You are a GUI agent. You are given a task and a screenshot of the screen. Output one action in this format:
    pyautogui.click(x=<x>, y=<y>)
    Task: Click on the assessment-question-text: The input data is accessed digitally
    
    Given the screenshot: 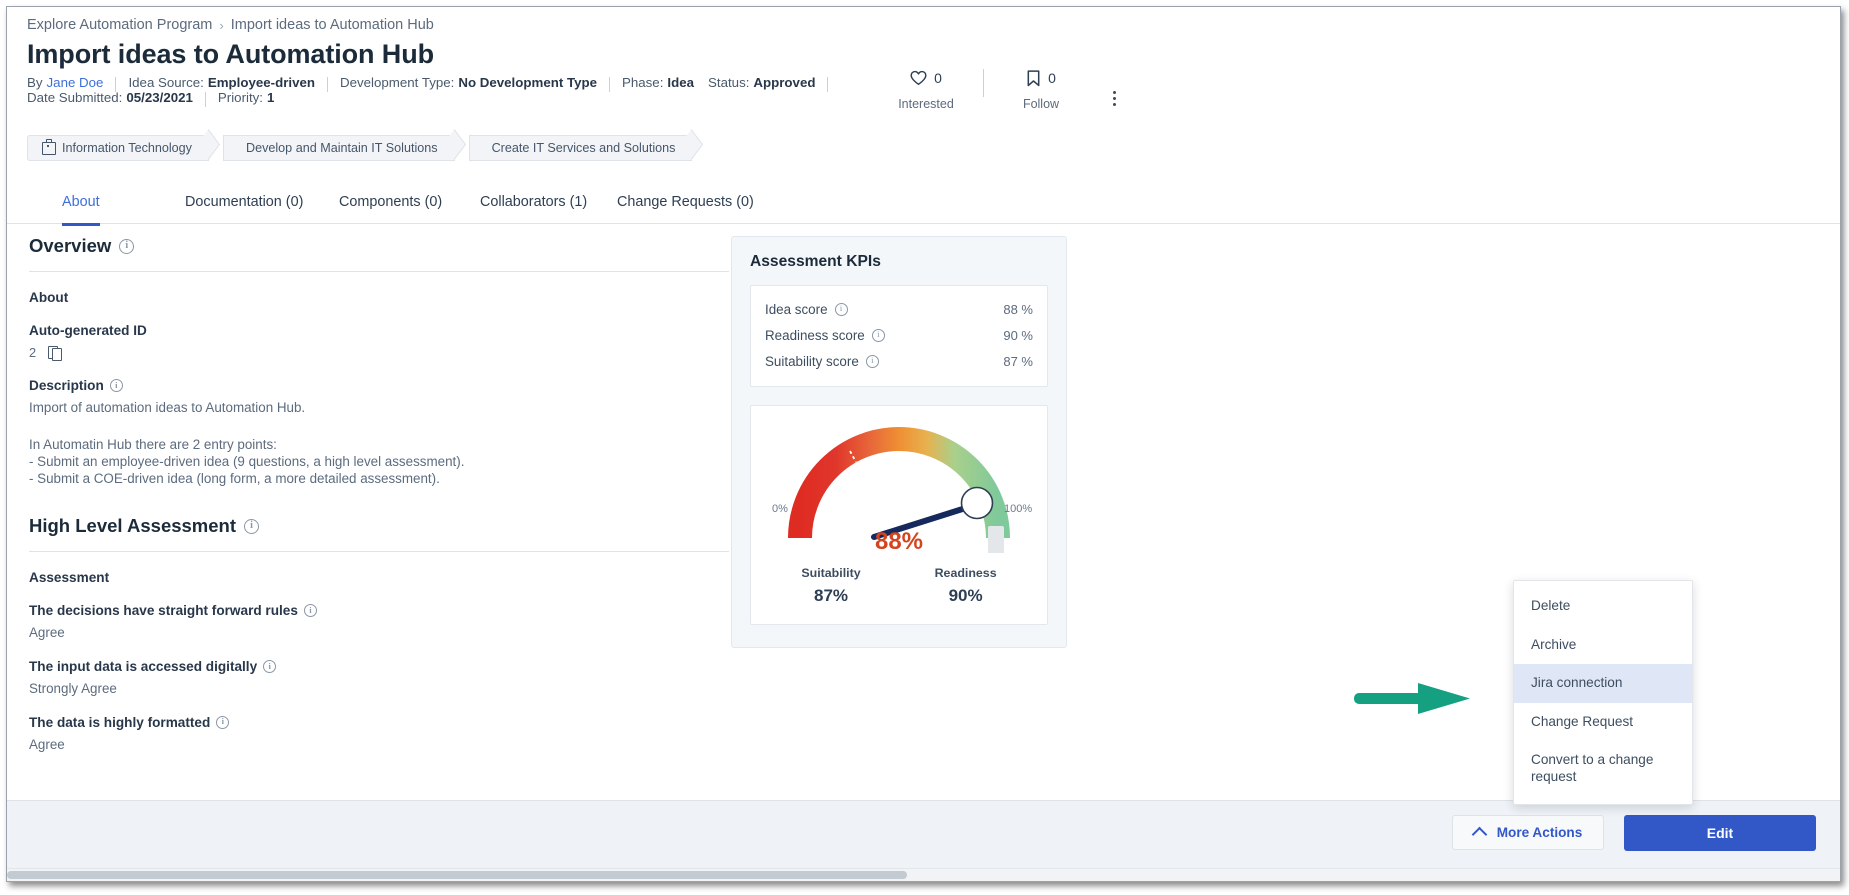 What is the action you would take?
    pyautogui.click(x=143, y=667)
    